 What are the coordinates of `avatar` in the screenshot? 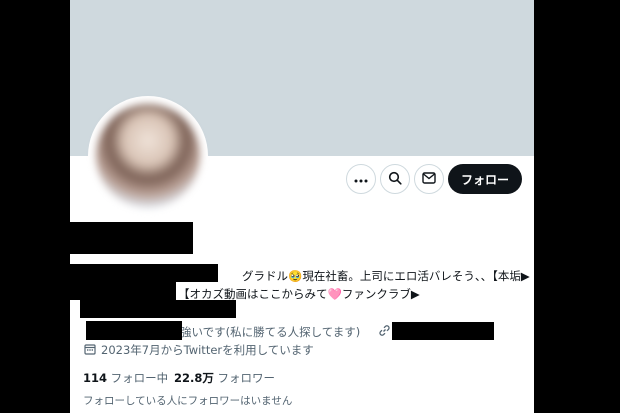 It's located at (148, 156).